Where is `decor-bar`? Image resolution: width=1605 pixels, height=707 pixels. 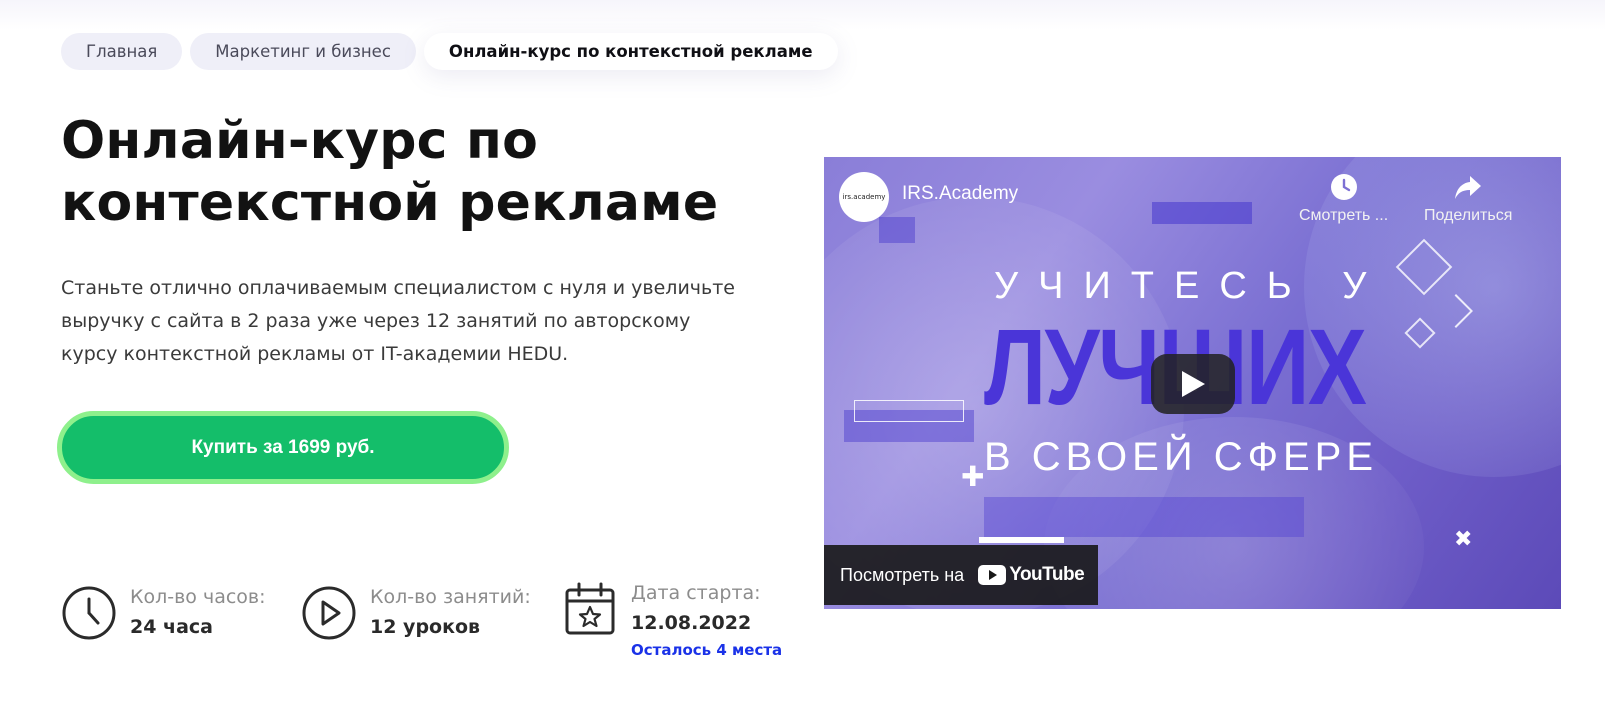 decor-bar is located at coordinates (1021, 540).